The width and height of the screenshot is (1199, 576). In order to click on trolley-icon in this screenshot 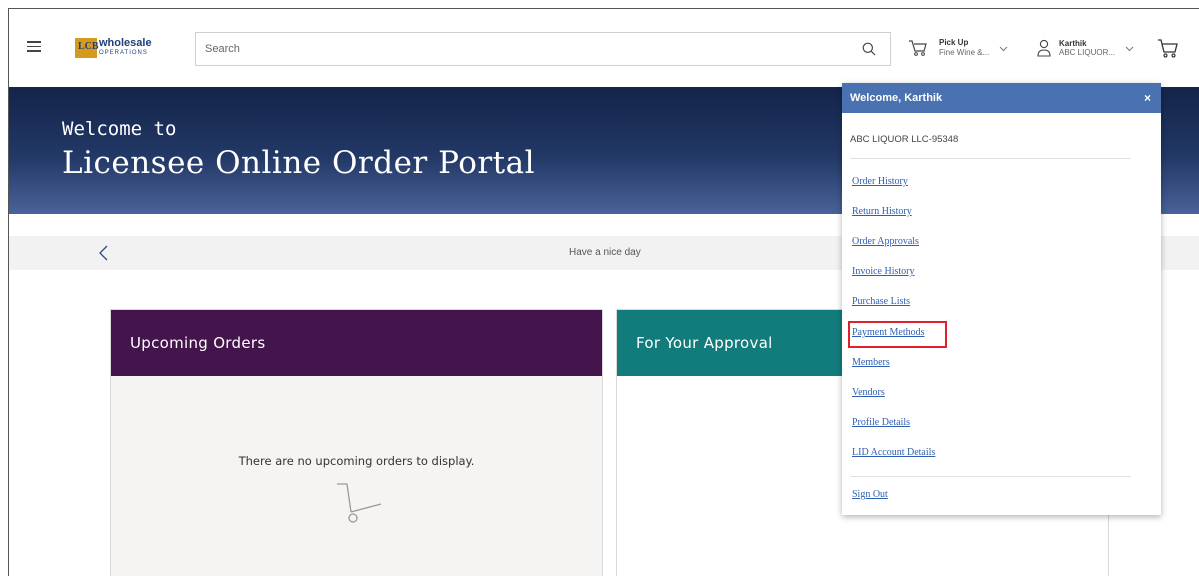, I will do `click(359, 503)`.